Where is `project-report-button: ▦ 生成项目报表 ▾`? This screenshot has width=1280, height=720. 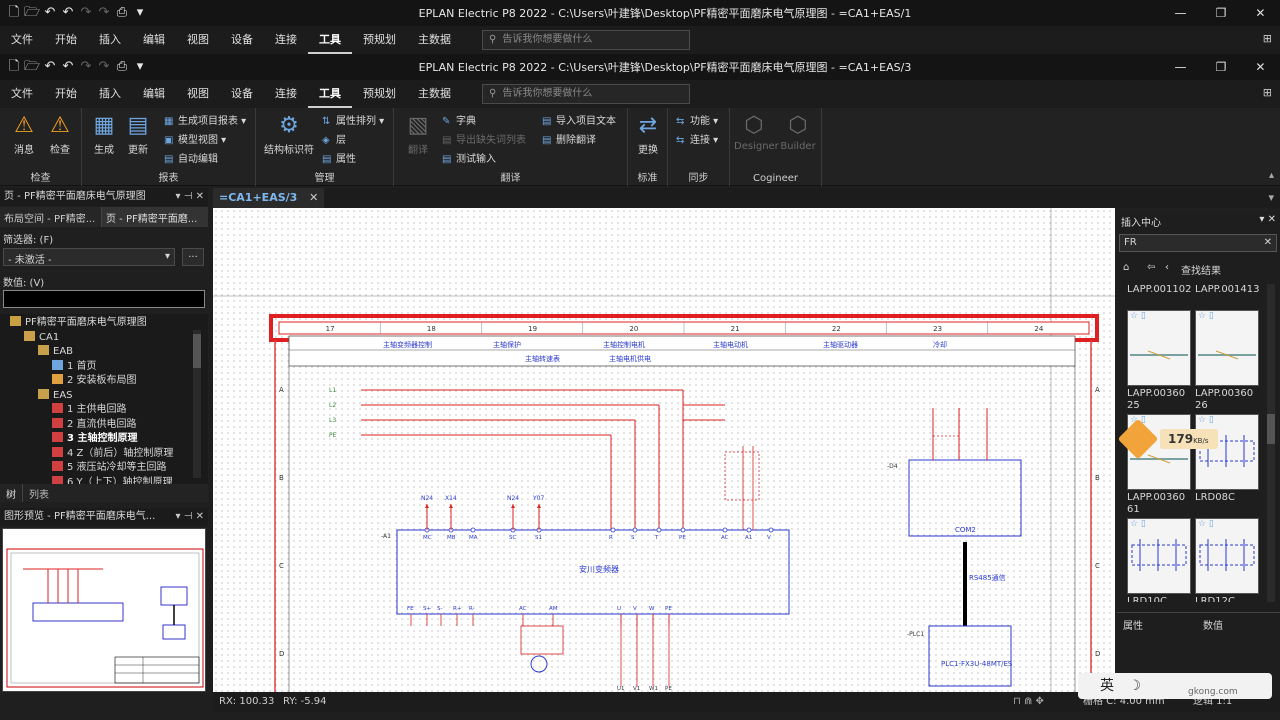
project-report-button: ▦ 生成项目报表 ▾ is located at coordinates (205, 120).